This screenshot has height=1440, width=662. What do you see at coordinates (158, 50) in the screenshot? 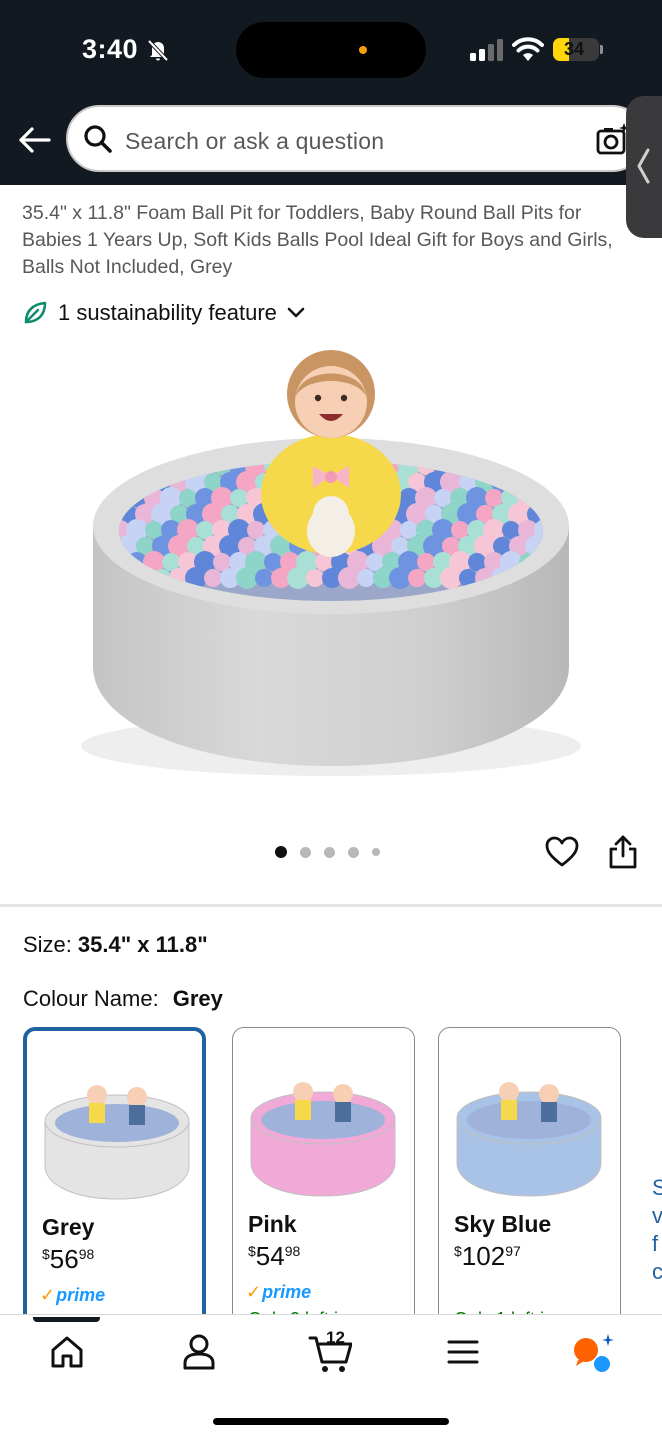
I see `bell-off-icon` at bounding box center [158, 50].